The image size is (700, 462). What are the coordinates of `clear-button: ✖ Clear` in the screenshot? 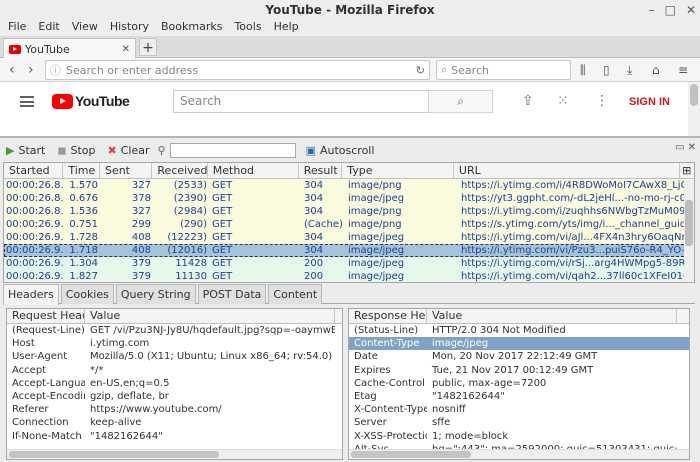 It's located at (129, 150).